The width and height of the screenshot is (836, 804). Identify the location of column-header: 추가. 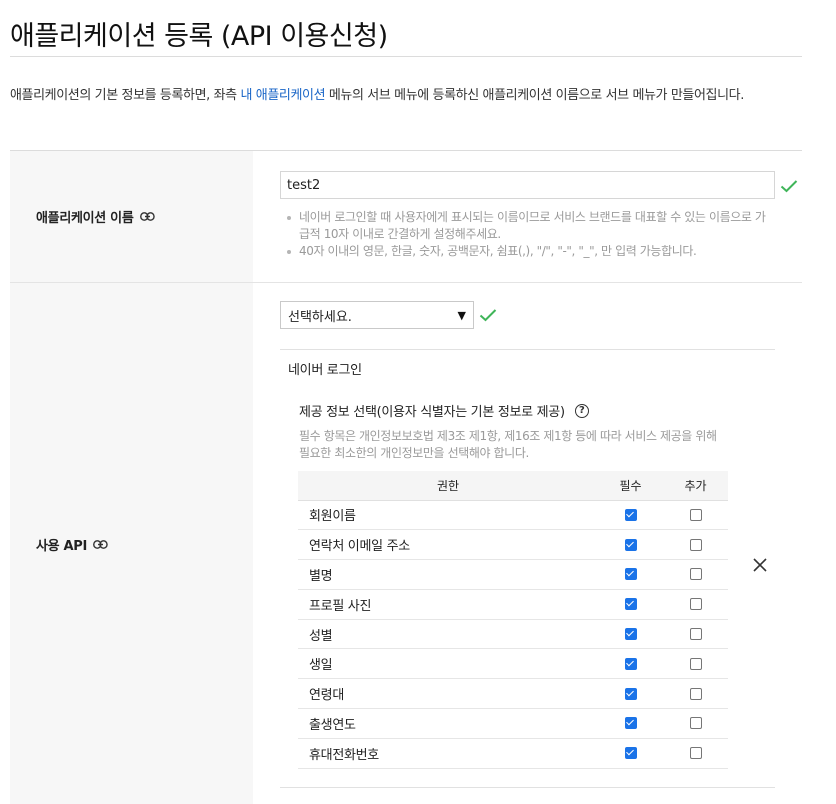
(695, 486).